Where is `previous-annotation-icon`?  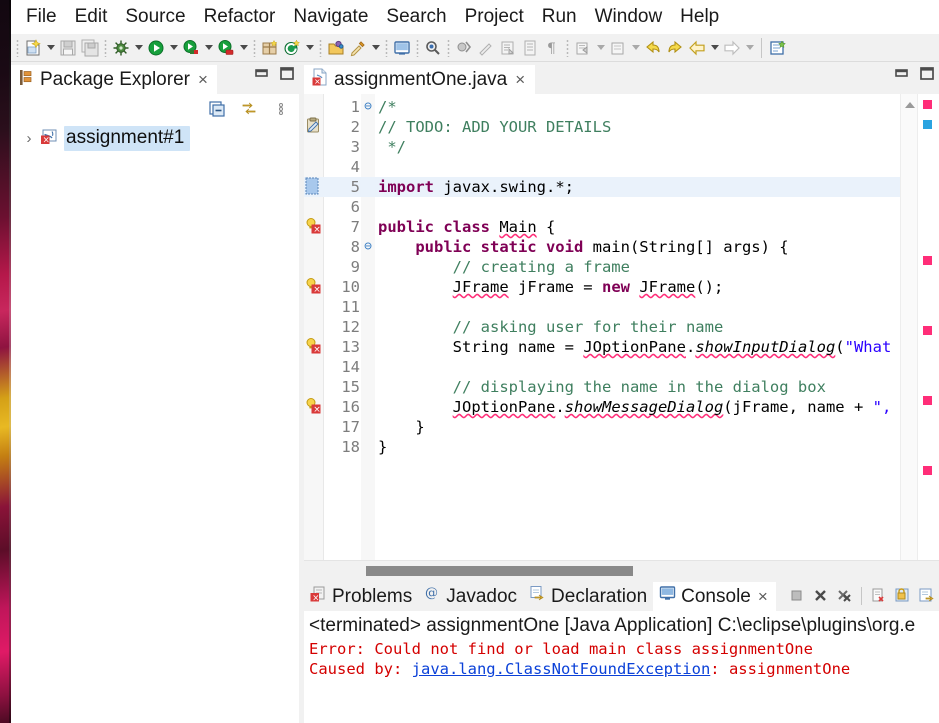
previous-annotation-icon is located at coordinates (508, 48).